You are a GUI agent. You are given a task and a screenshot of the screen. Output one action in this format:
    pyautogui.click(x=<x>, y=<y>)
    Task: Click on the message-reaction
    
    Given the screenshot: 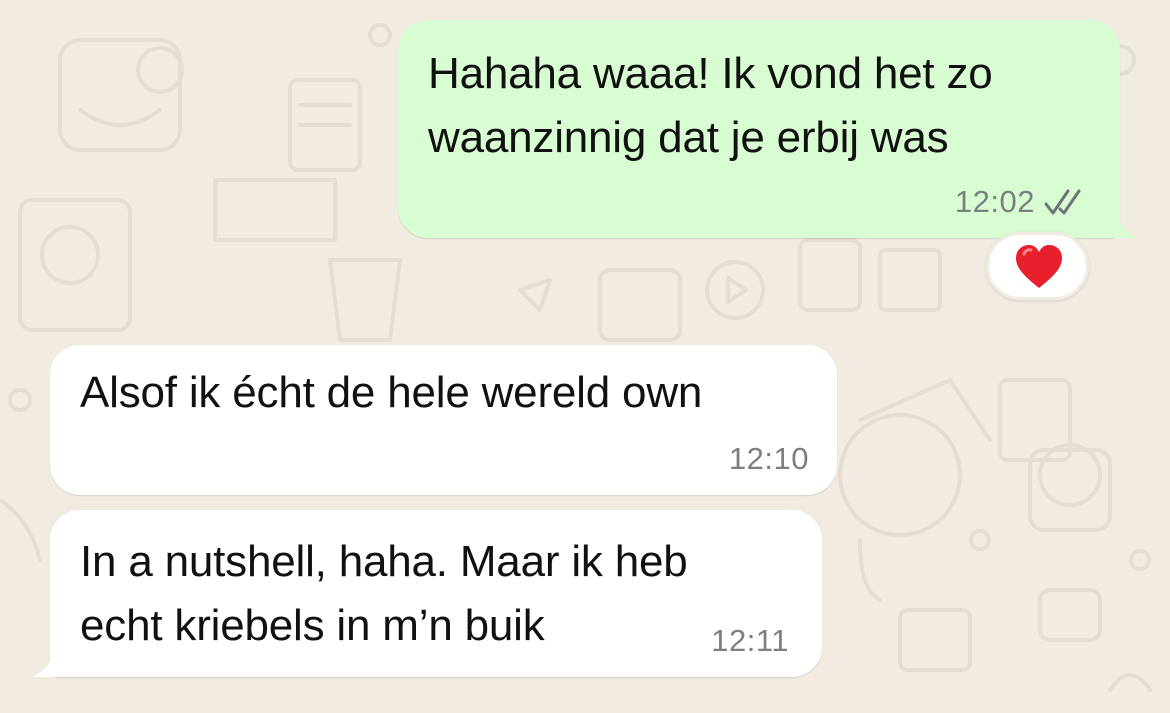 What is the action you would take?
    pyautogui.click(x=1037, y=266)
    